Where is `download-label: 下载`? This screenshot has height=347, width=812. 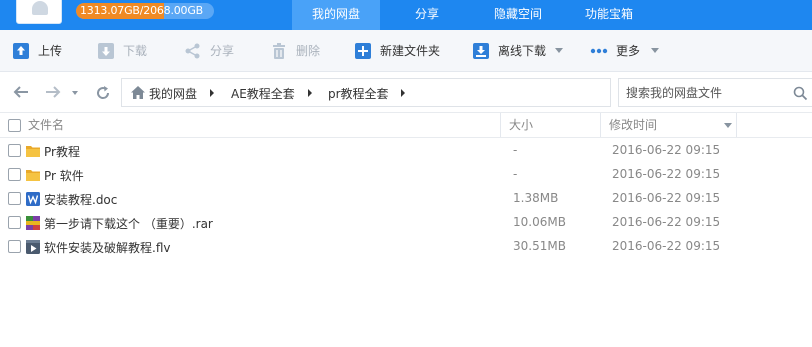
download-label: 下载 is located at coordinates (135, 51).